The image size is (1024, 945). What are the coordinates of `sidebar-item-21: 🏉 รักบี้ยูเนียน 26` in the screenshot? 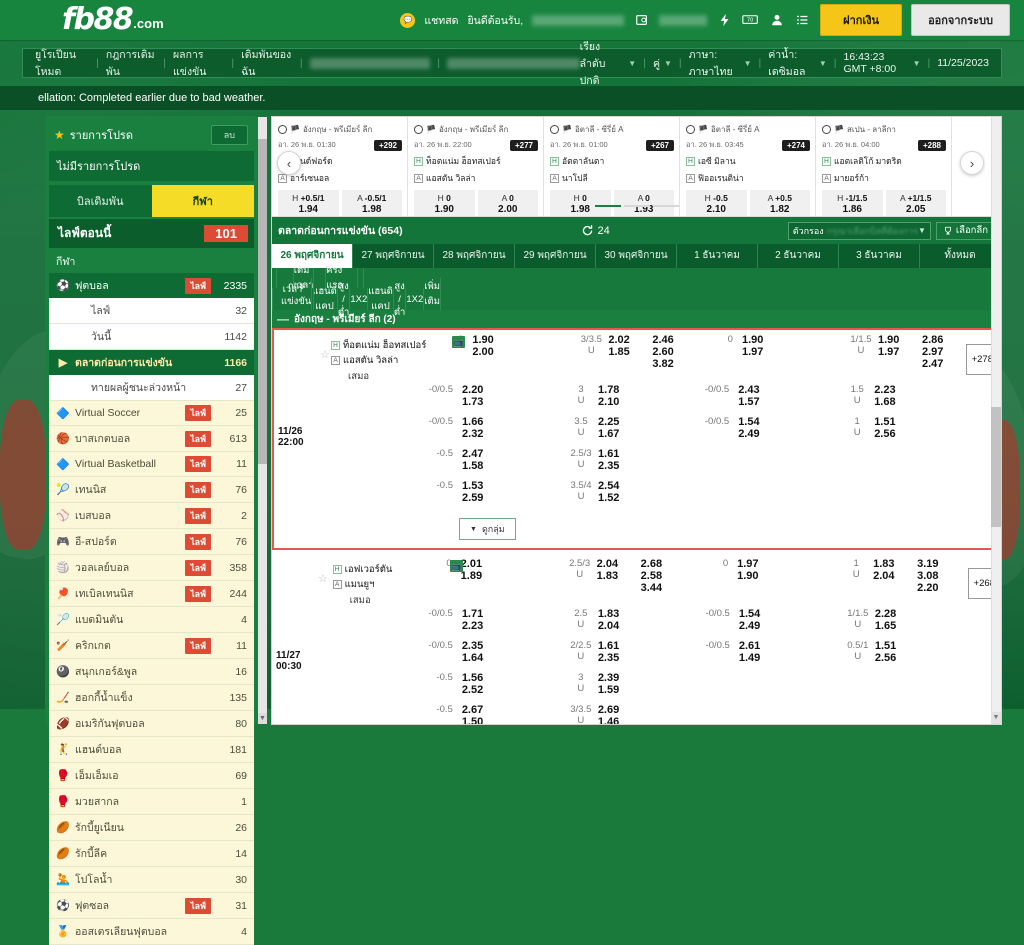 It's located at (151, 828).